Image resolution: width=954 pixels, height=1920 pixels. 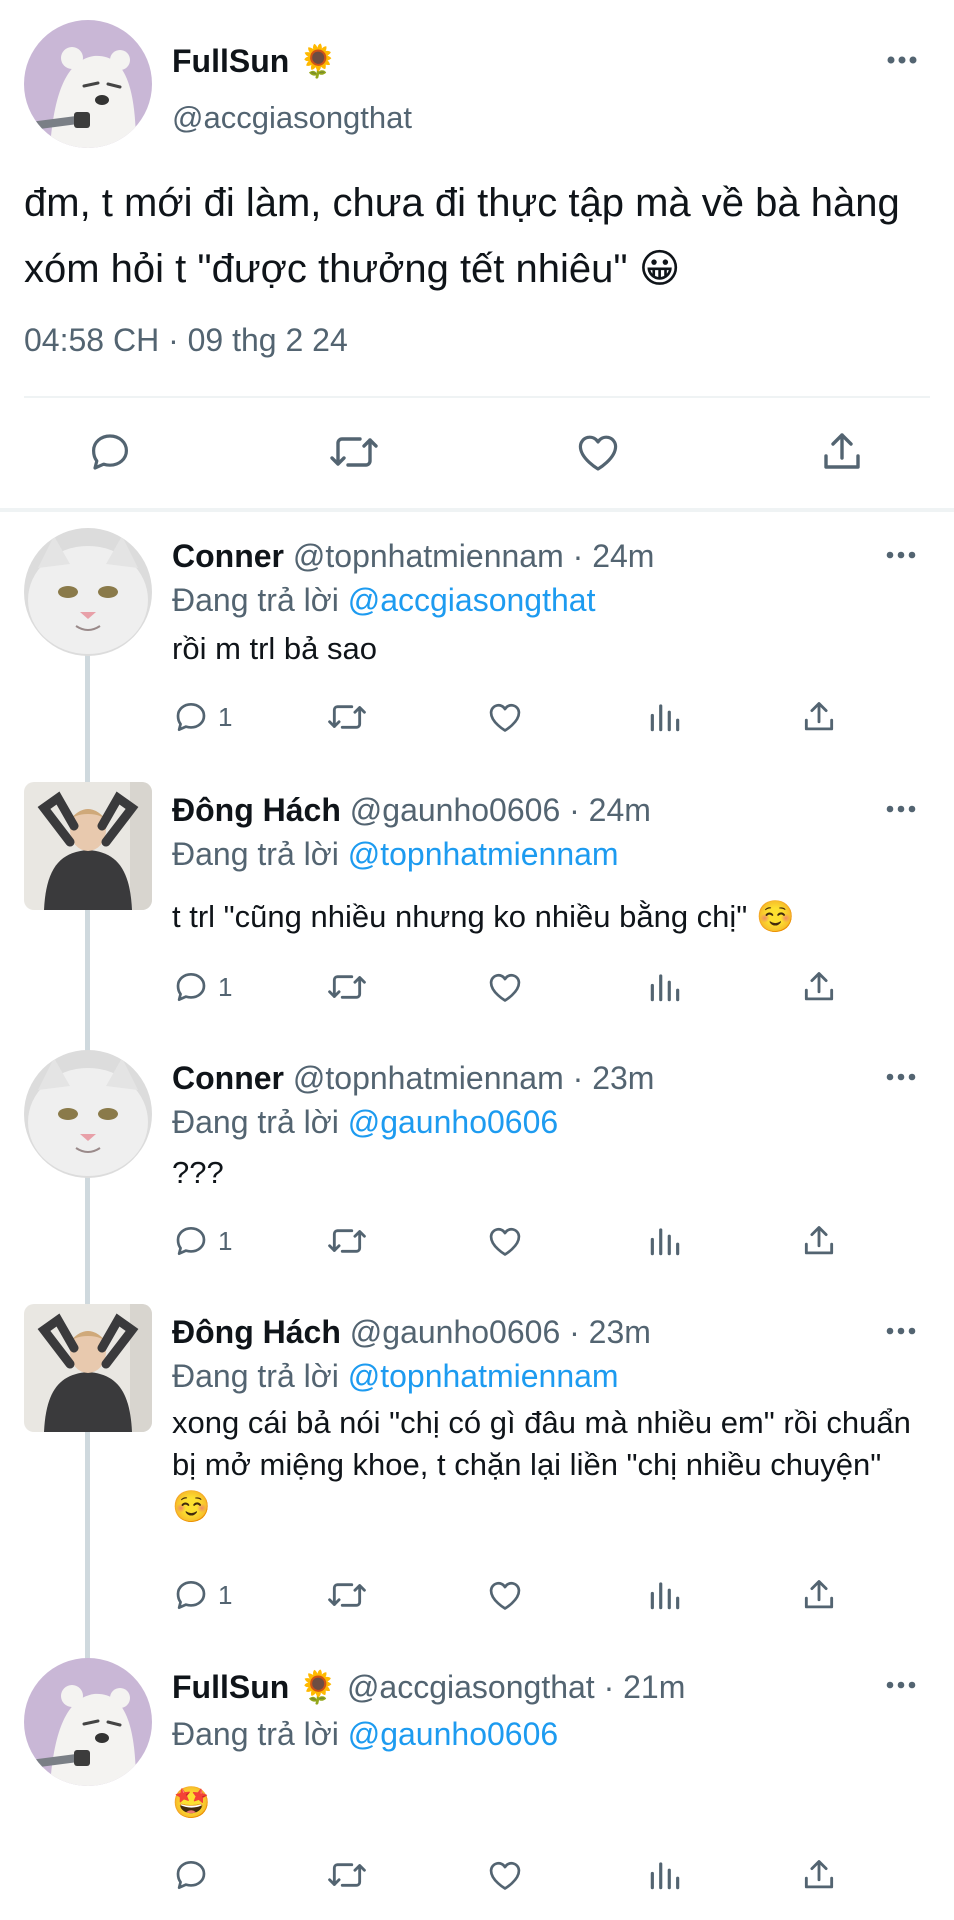 I want to click on reply-header: Conner @topnhatmiennam · 24m, so click(x=413, y=556).